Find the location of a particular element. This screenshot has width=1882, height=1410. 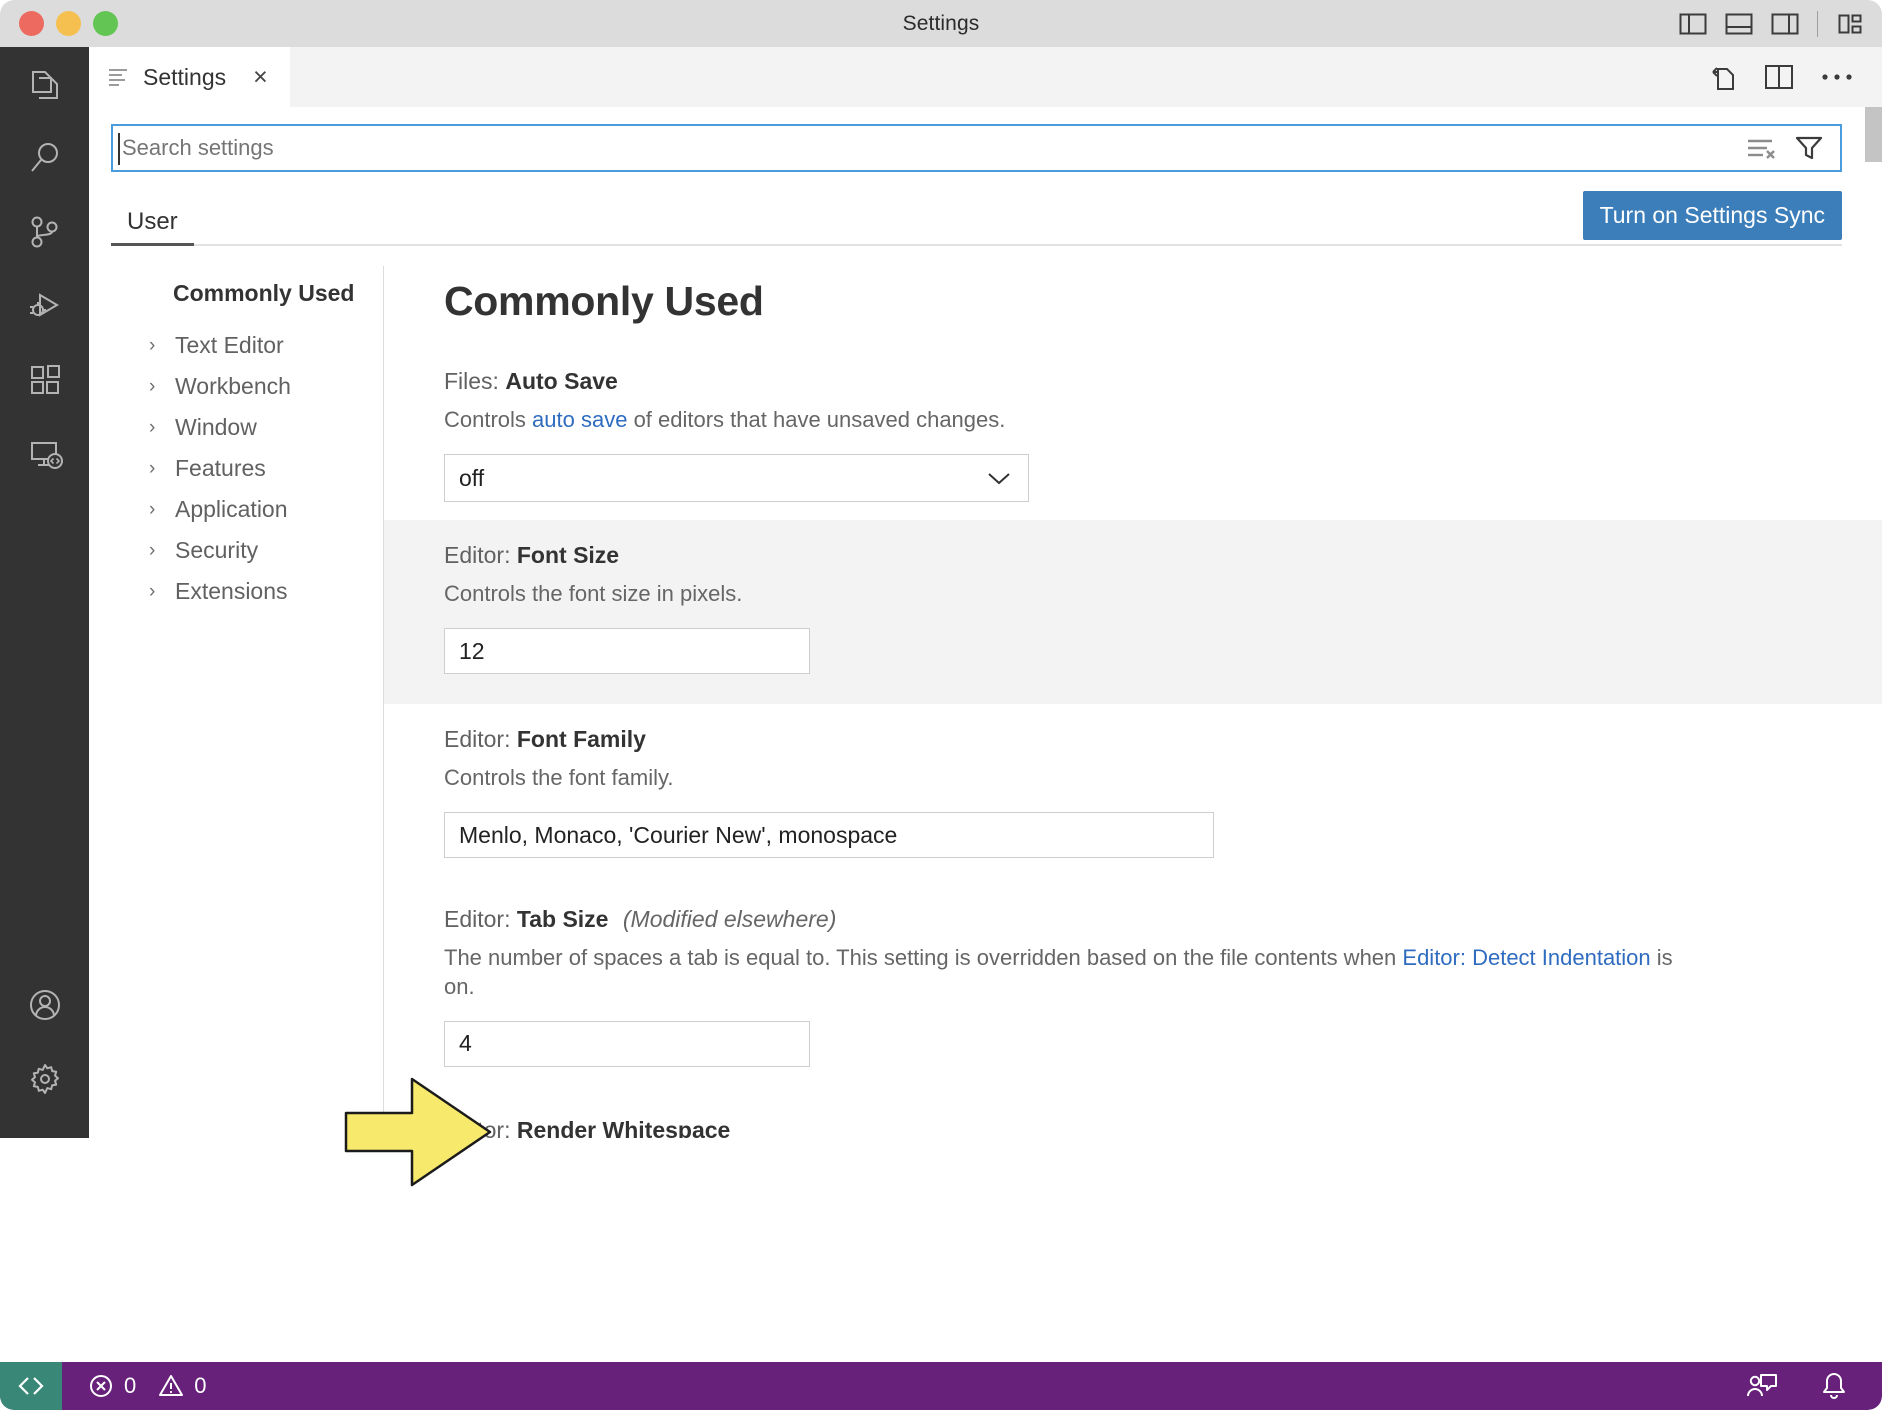

toggle-primary-sidebar-icon is located at coordinates (1693, 24).